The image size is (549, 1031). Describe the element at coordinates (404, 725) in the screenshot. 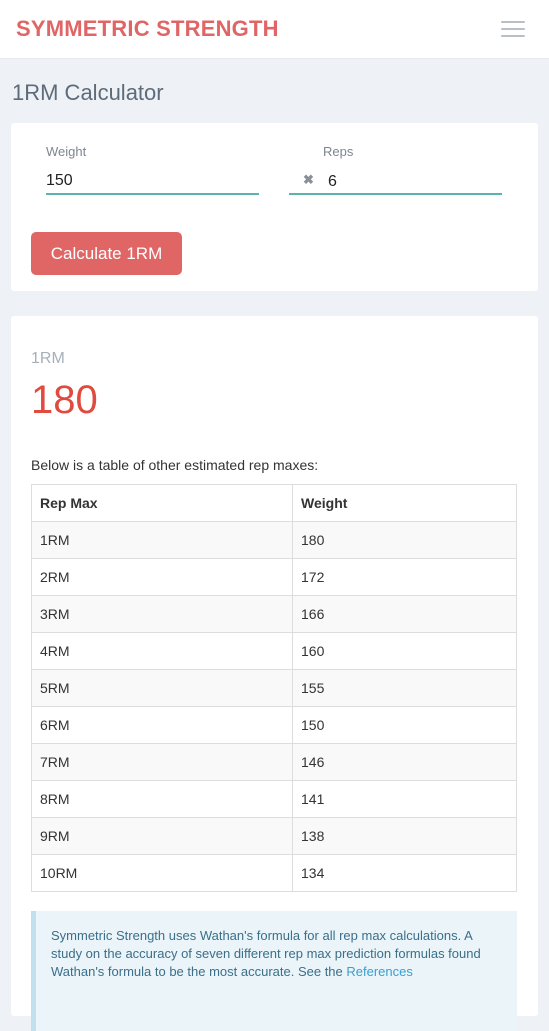

I see `weight-cell: 150` at that location.